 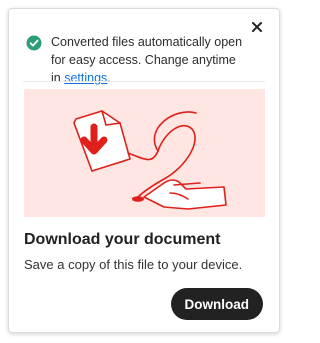 I want to click on dialog-subtitle: Save a copy of this file to your device., so click(x=133, y=264).